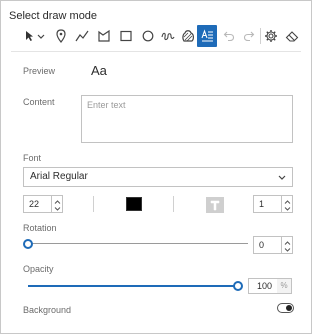 Image resolution: width=320 pixels, height=334 pixels. I want to click on freehand-line-tool-button, so click(168, 36).